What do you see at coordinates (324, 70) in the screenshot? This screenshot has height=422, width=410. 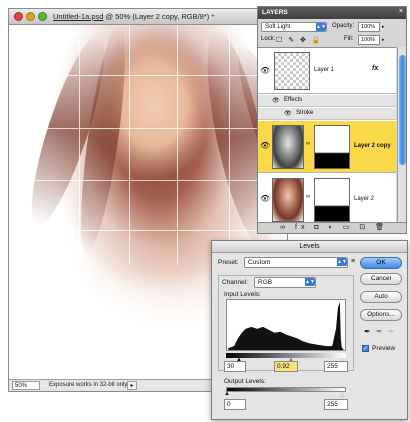 I see `layer-name: Layer 1` at bounding box center [324, 70].